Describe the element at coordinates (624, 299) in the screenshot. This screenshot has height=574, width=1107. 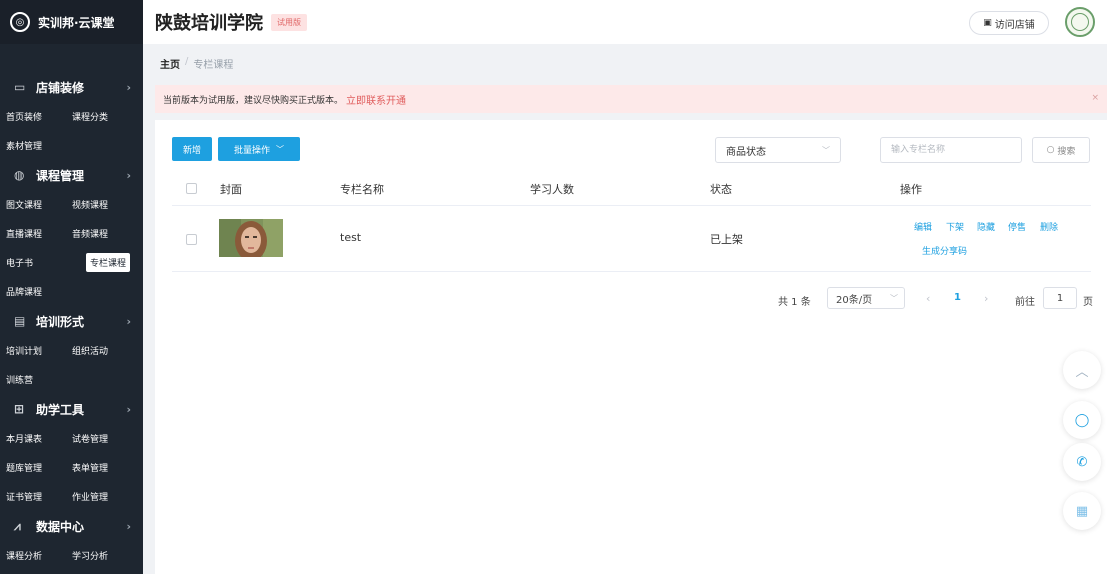
I see `pagination: 共 1 条 20条/页 ﹀ ‹ 1 › 前往 1 页` at that location.